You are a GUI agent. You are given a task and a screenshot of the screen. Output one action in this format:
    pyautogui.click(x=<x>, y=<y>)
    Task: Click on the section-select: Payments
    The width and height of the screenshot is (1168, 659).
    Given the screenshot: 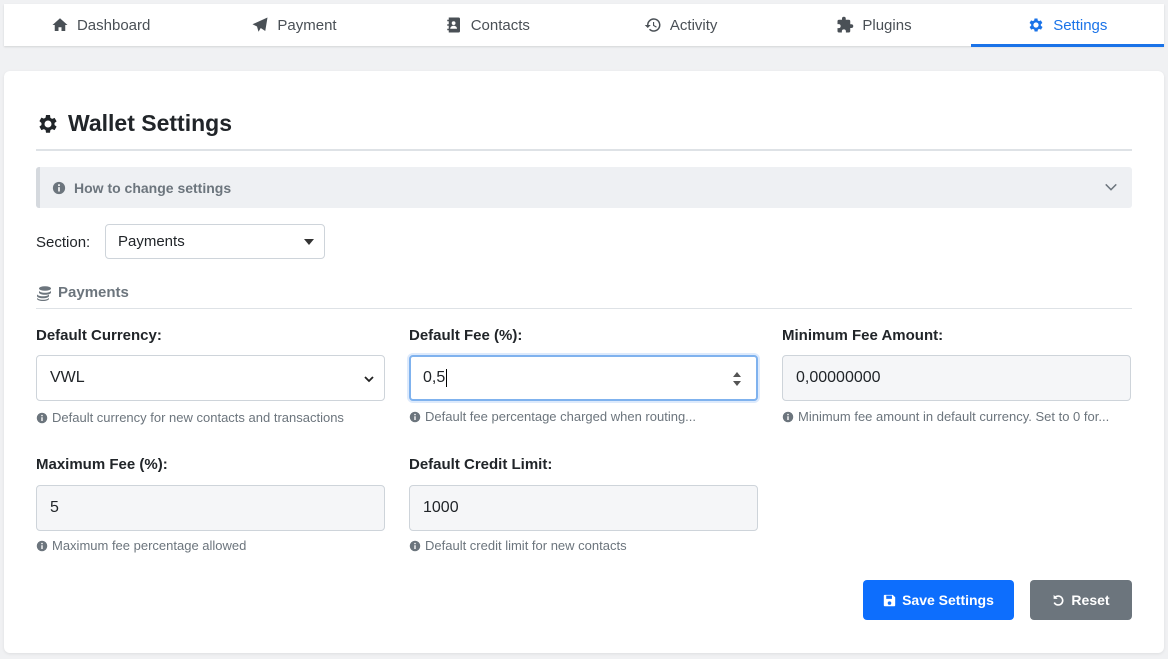 What is the action you would take?
    pyautogui.click(x=215, y=241)
    